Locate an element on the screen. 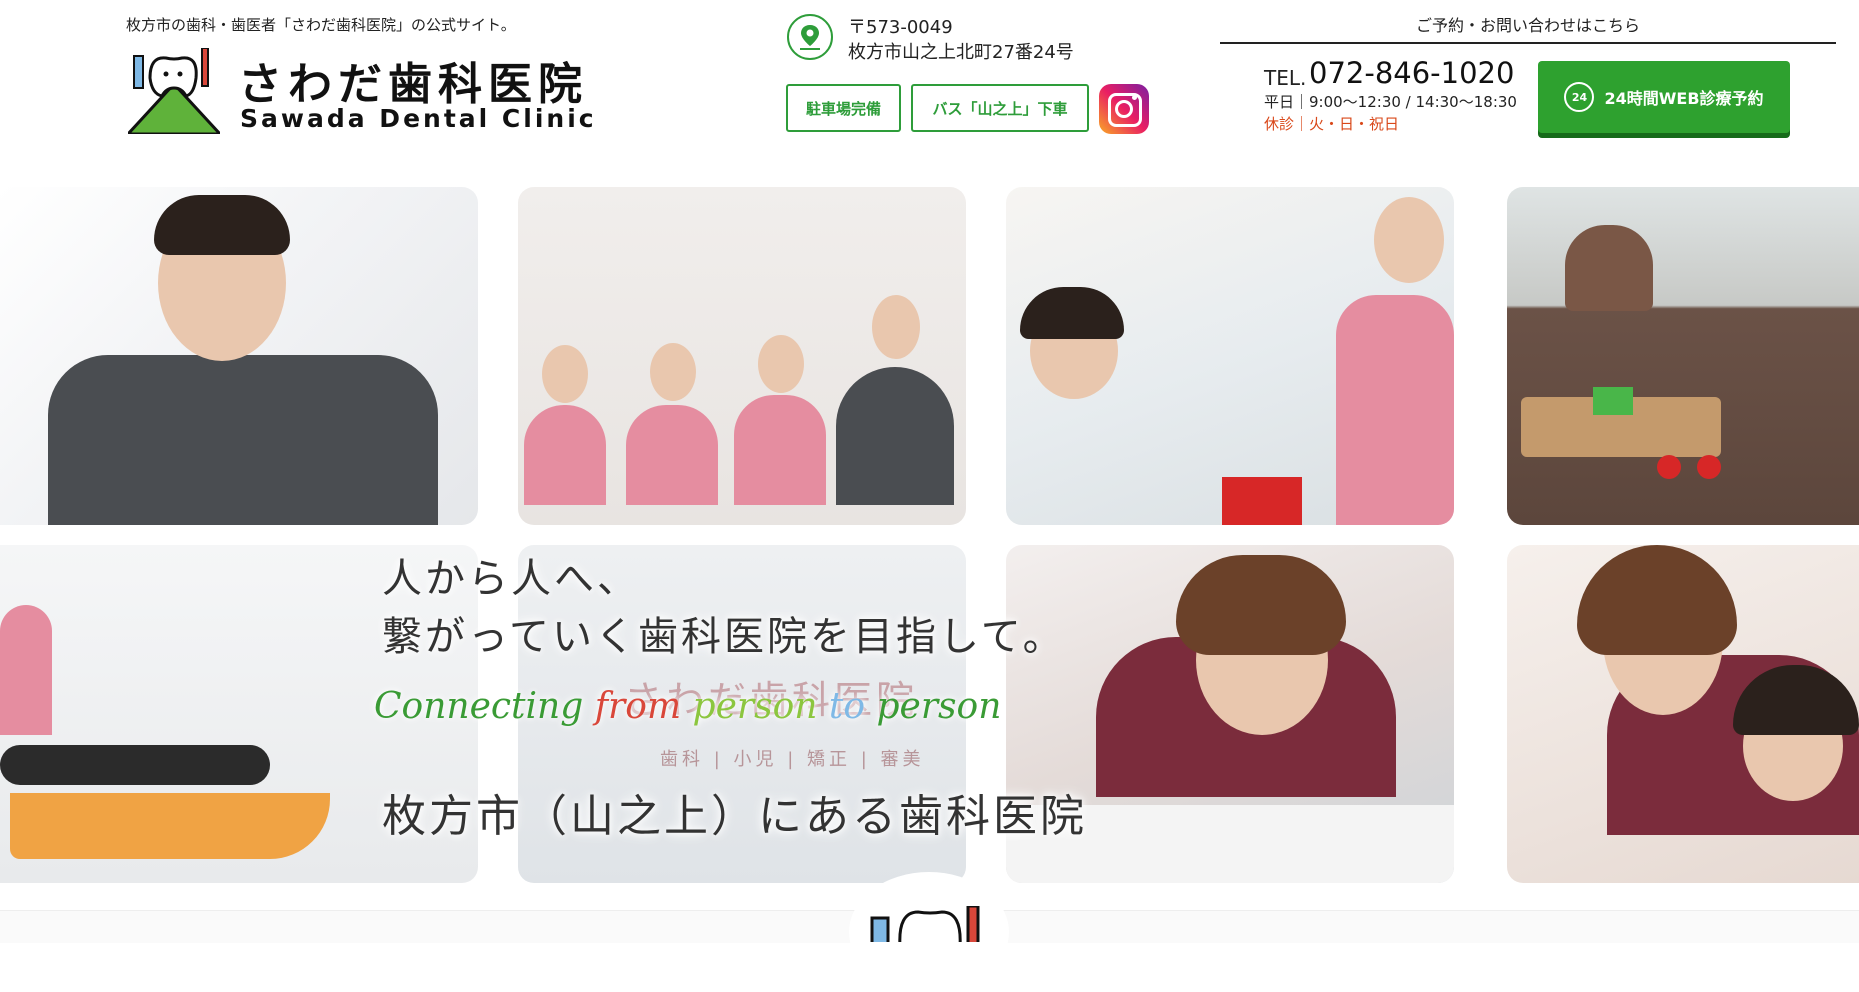 Image resolution: width=1859 pixels, height=992 pixels. parking-button: 駐車場完備 is located at coordinates (843, 108).